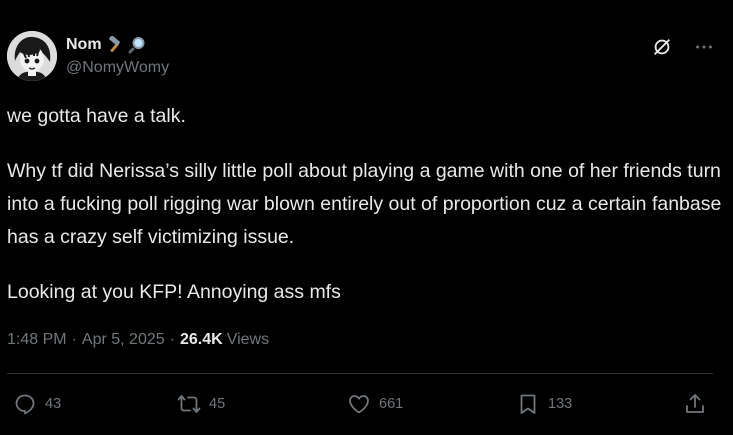  What do you see at coordinates (115, 45) in the screenshot?
I see `hammer-icon` at bounding box center [115, 45].